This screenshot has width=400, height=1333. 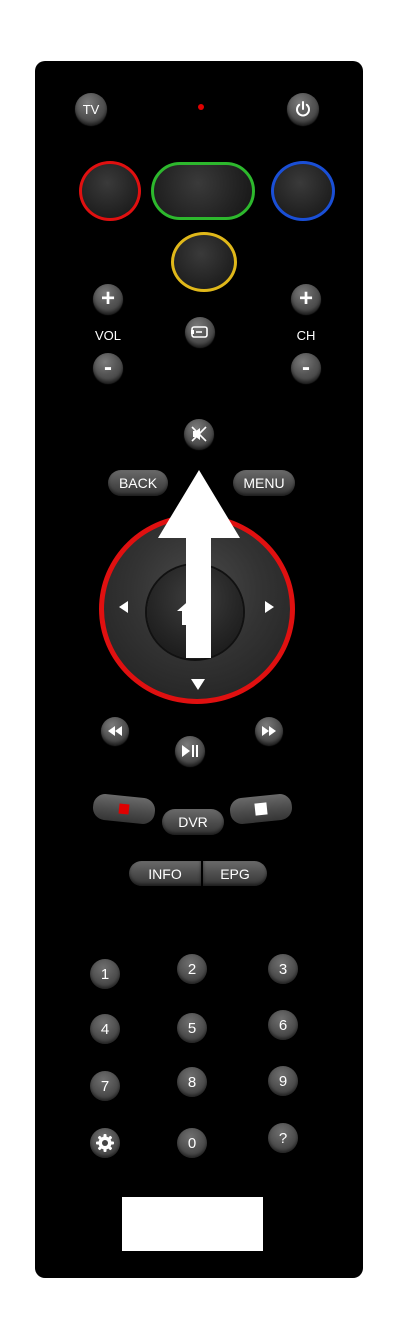 I want to click on gear-icon, so click(x=105, y=1143).